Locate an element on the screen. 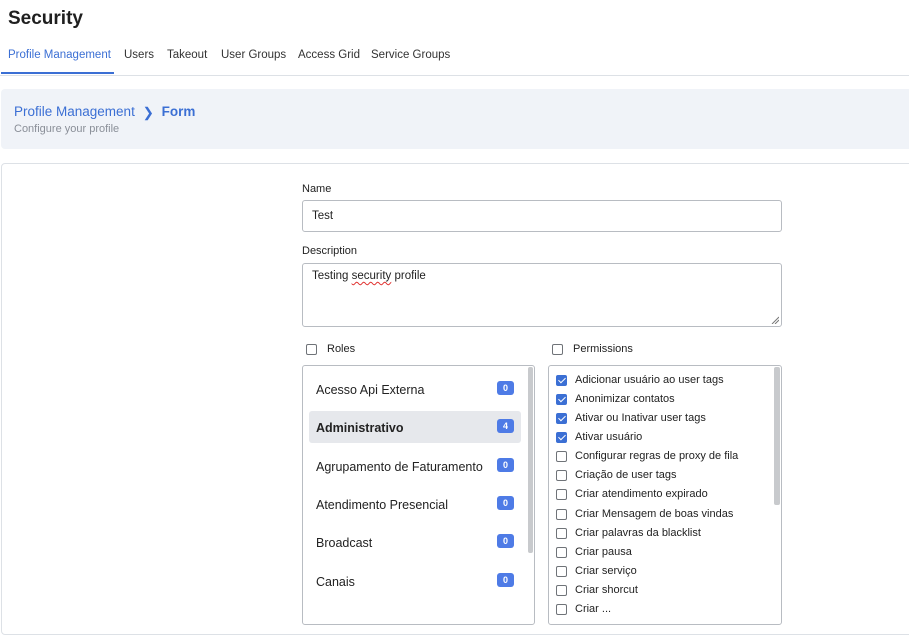 Image resolution: width=909 pixels, height=635 pixels. description-label: Description is located at coordinates (330, 251).